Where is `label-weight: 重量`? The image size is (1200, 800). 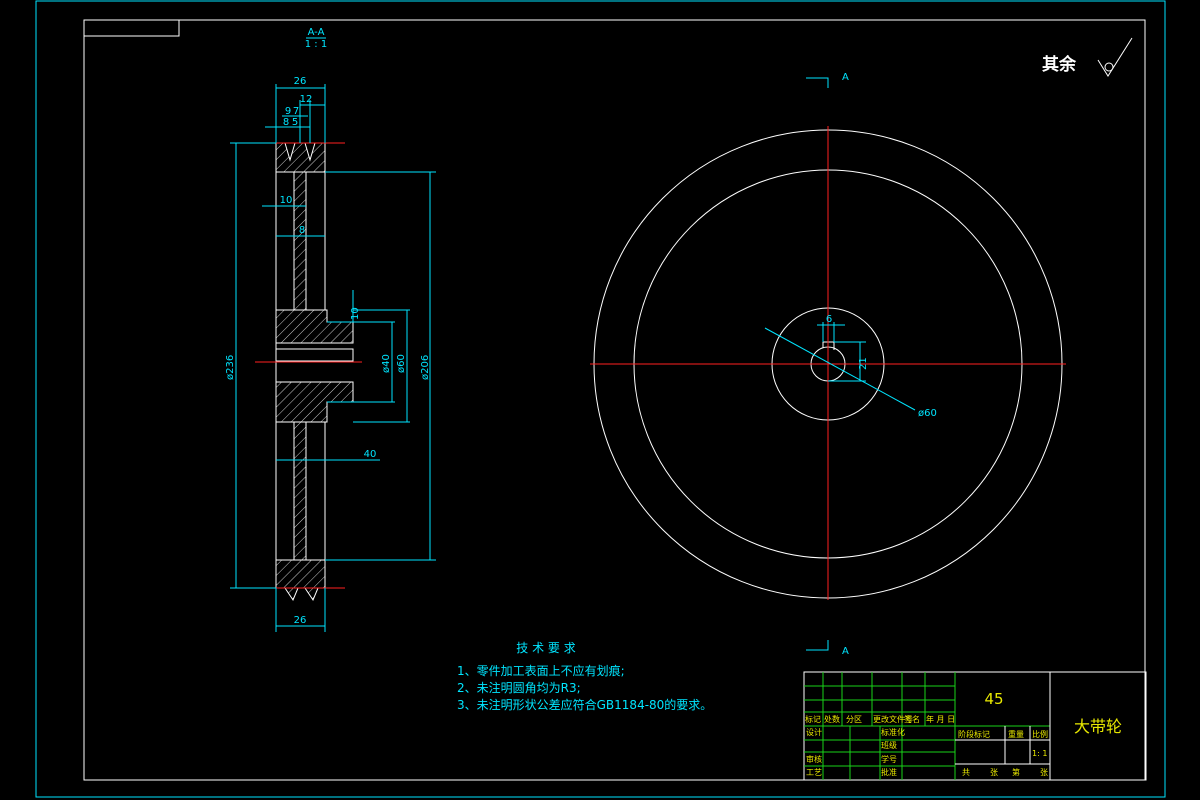
label-weight: 重量 is located at coordinates (1016, 734).